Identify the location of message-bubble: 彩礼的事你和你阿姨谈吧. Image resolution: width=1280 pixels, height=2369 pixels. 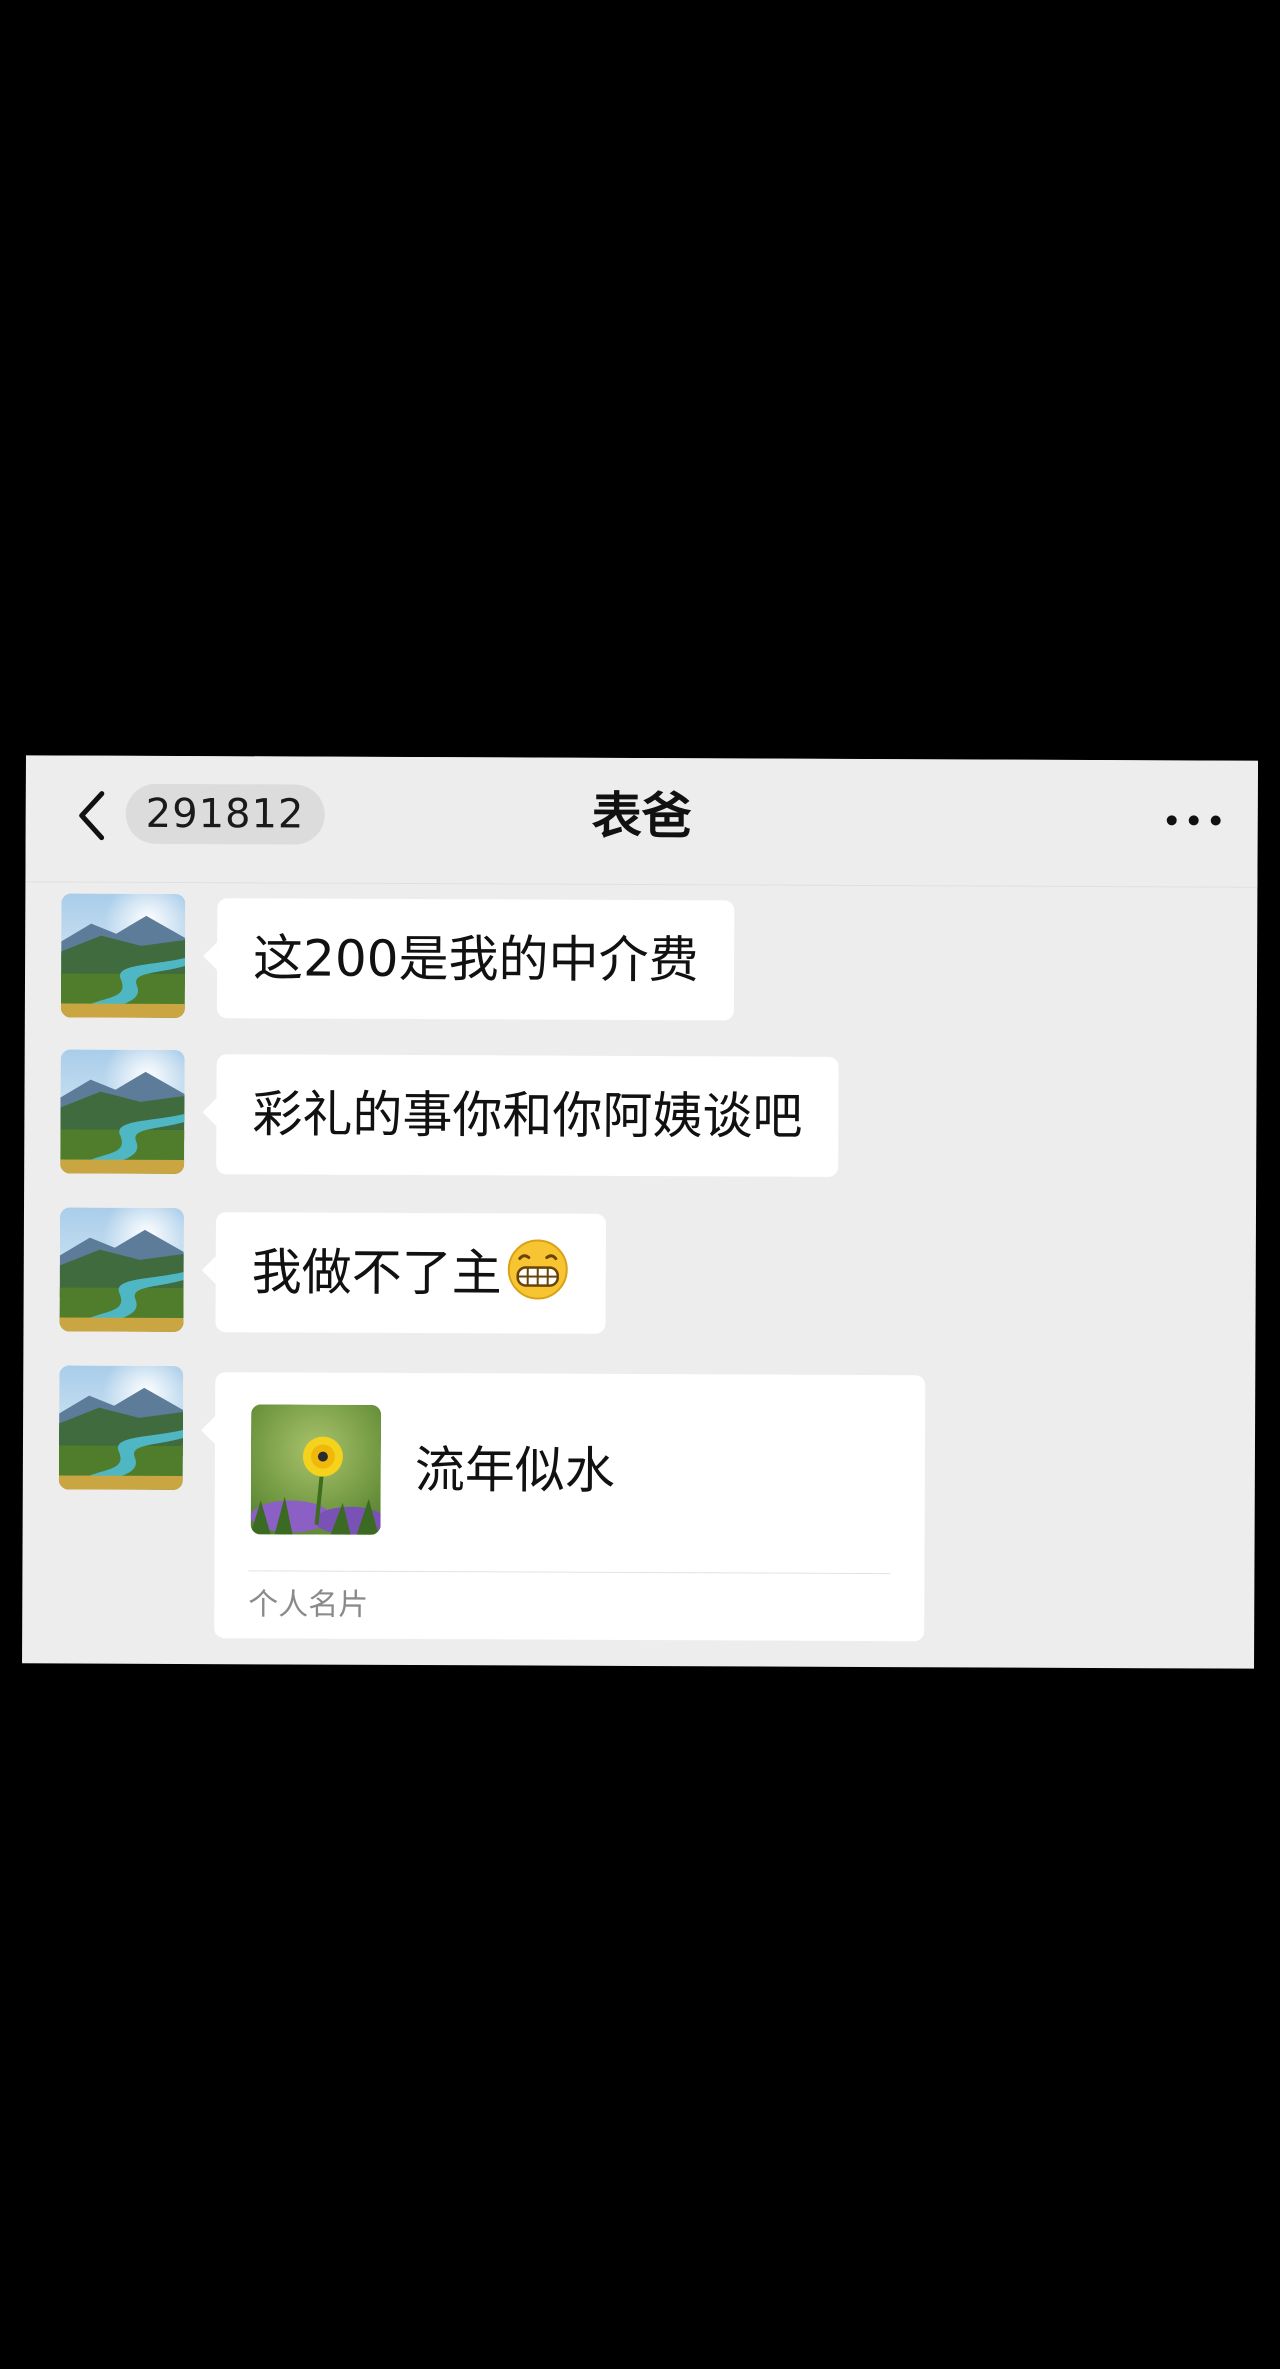
(527, 1115).